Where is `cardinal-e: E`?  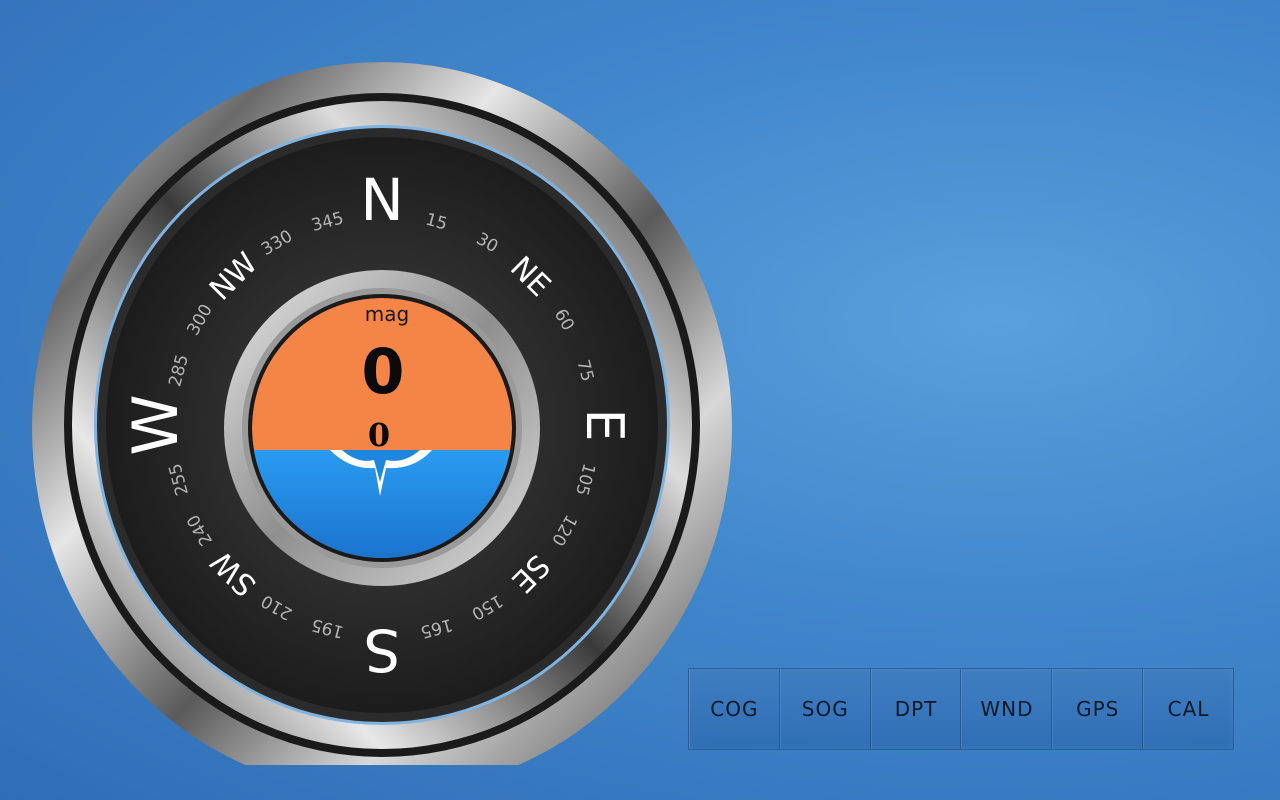 cardinal-e: E is located at coordinates (604, 425).